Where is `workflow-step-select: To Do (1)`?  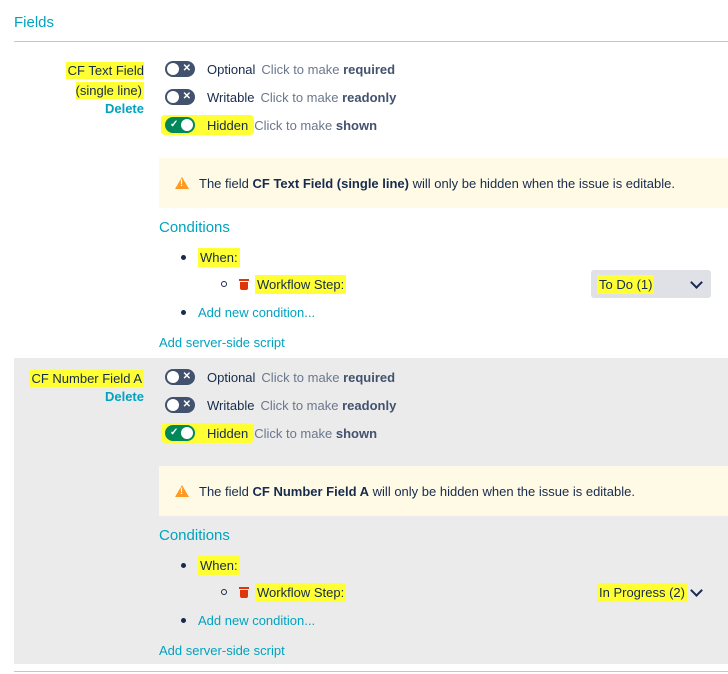 workflow-step-select: To Do (1) is located at coordinates (651, 284).